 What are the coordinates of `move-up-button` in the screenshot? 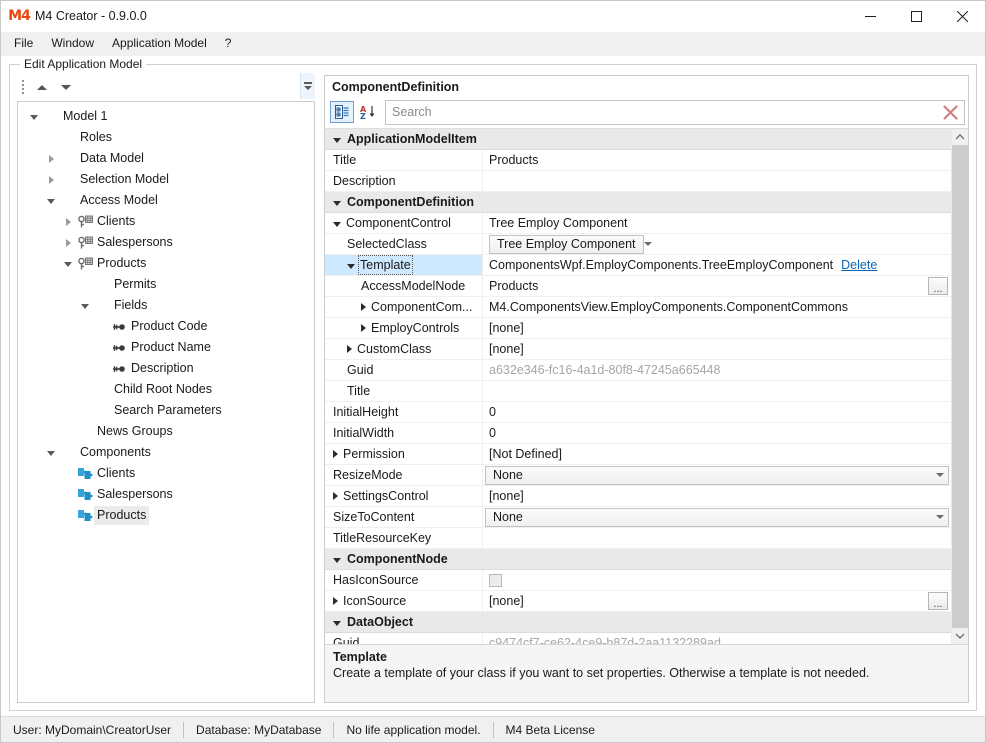 It's located at (42, 87).